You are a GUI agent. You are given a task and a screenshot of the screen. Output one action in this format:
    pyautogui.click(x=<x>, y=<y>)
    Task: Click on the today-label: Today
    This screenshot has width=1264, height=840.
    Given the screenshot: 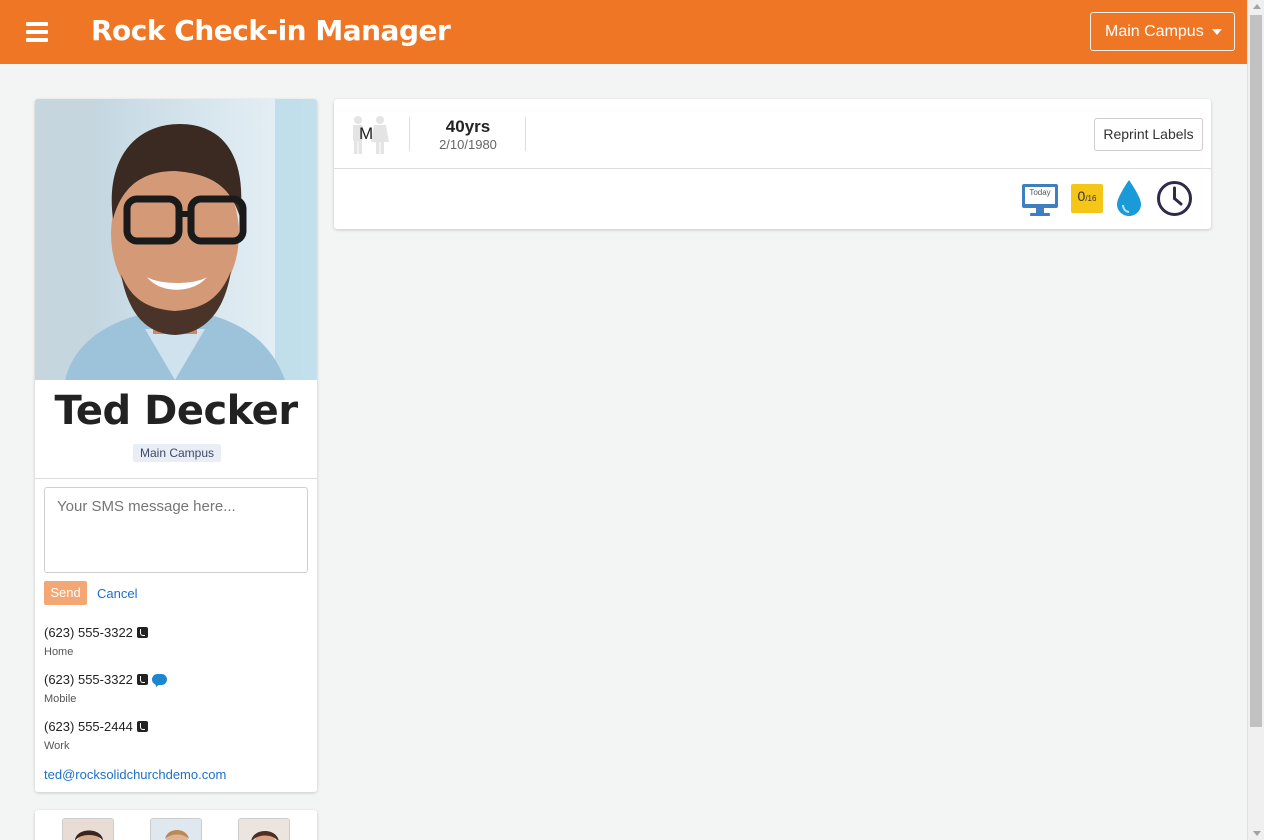 What is the action you would take?
    pyautogui.click(x=1039, y=192)
    